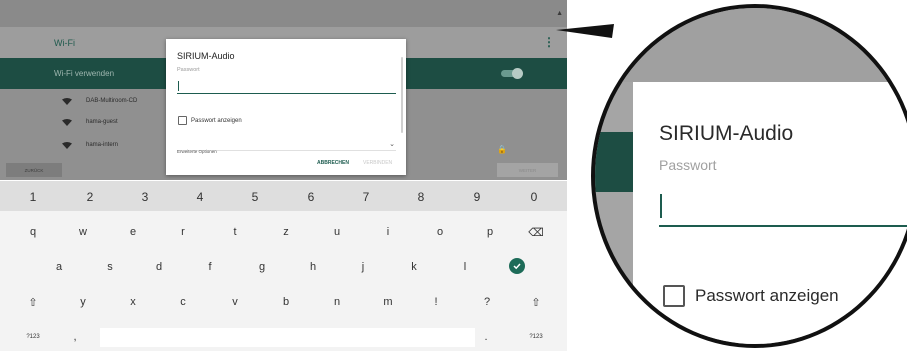  I want to click on key-8: 8, so click(421, 197).